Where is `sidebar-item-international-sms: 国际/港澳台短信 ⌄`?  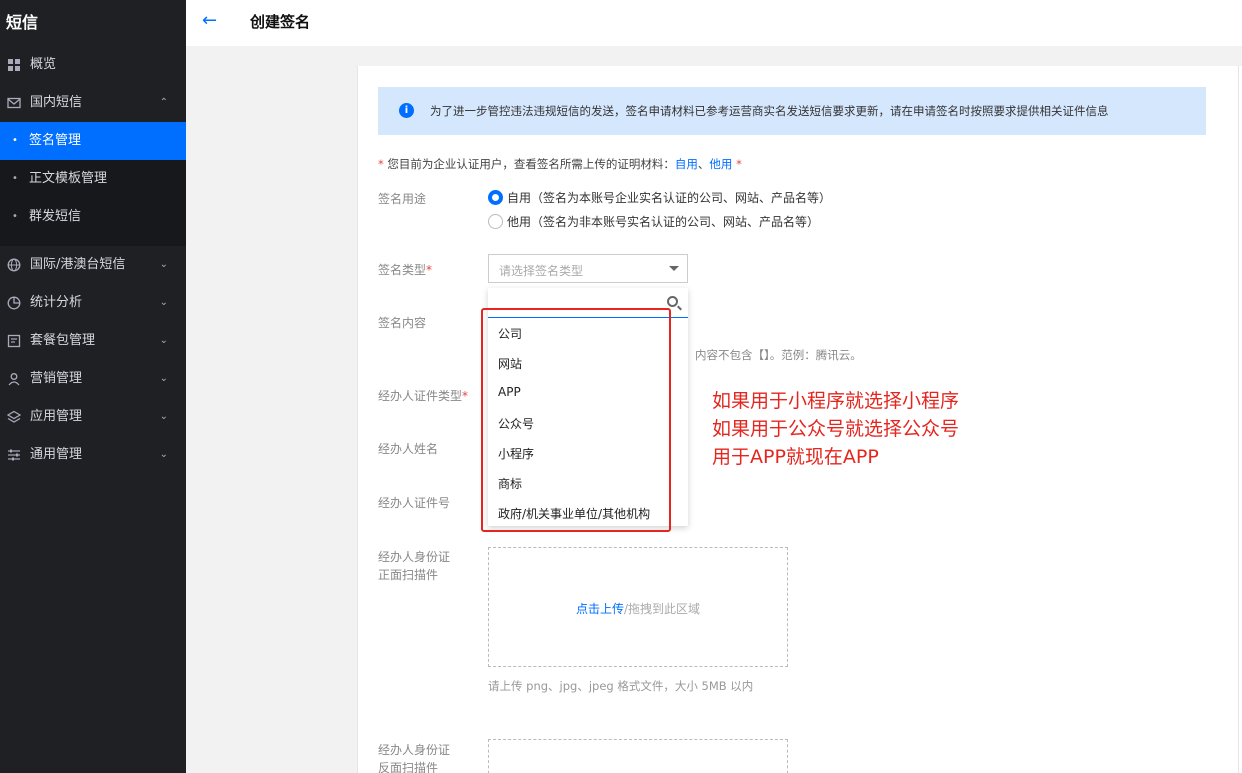
sidebar-item-international-sms: 国际/港澳台短信 ⌄ is located at coordinates (93, 265).